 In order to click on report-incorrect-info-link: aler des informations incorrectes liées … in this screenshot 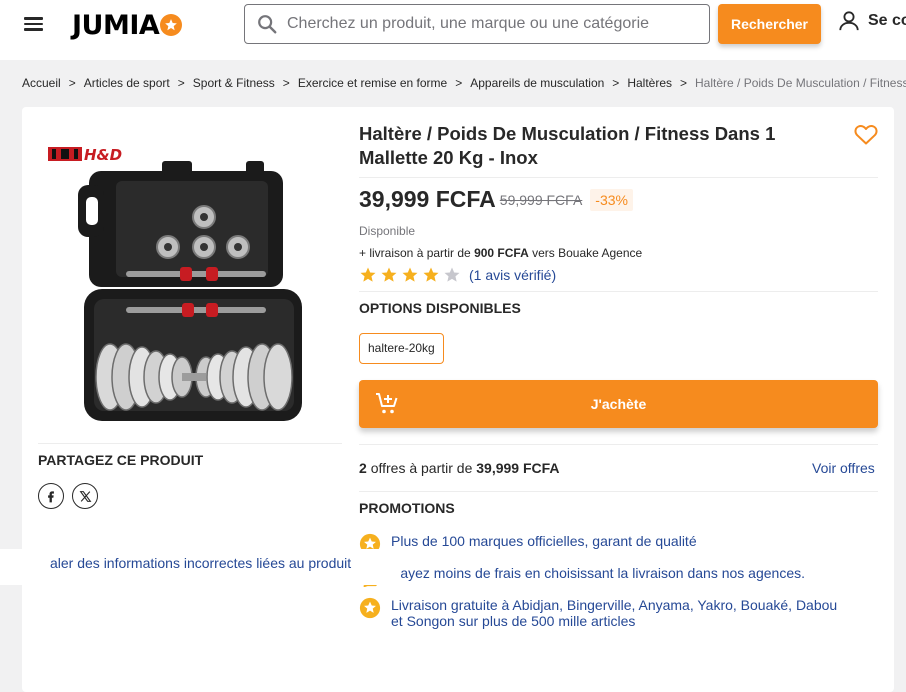, I will do `click(200, 563)`.